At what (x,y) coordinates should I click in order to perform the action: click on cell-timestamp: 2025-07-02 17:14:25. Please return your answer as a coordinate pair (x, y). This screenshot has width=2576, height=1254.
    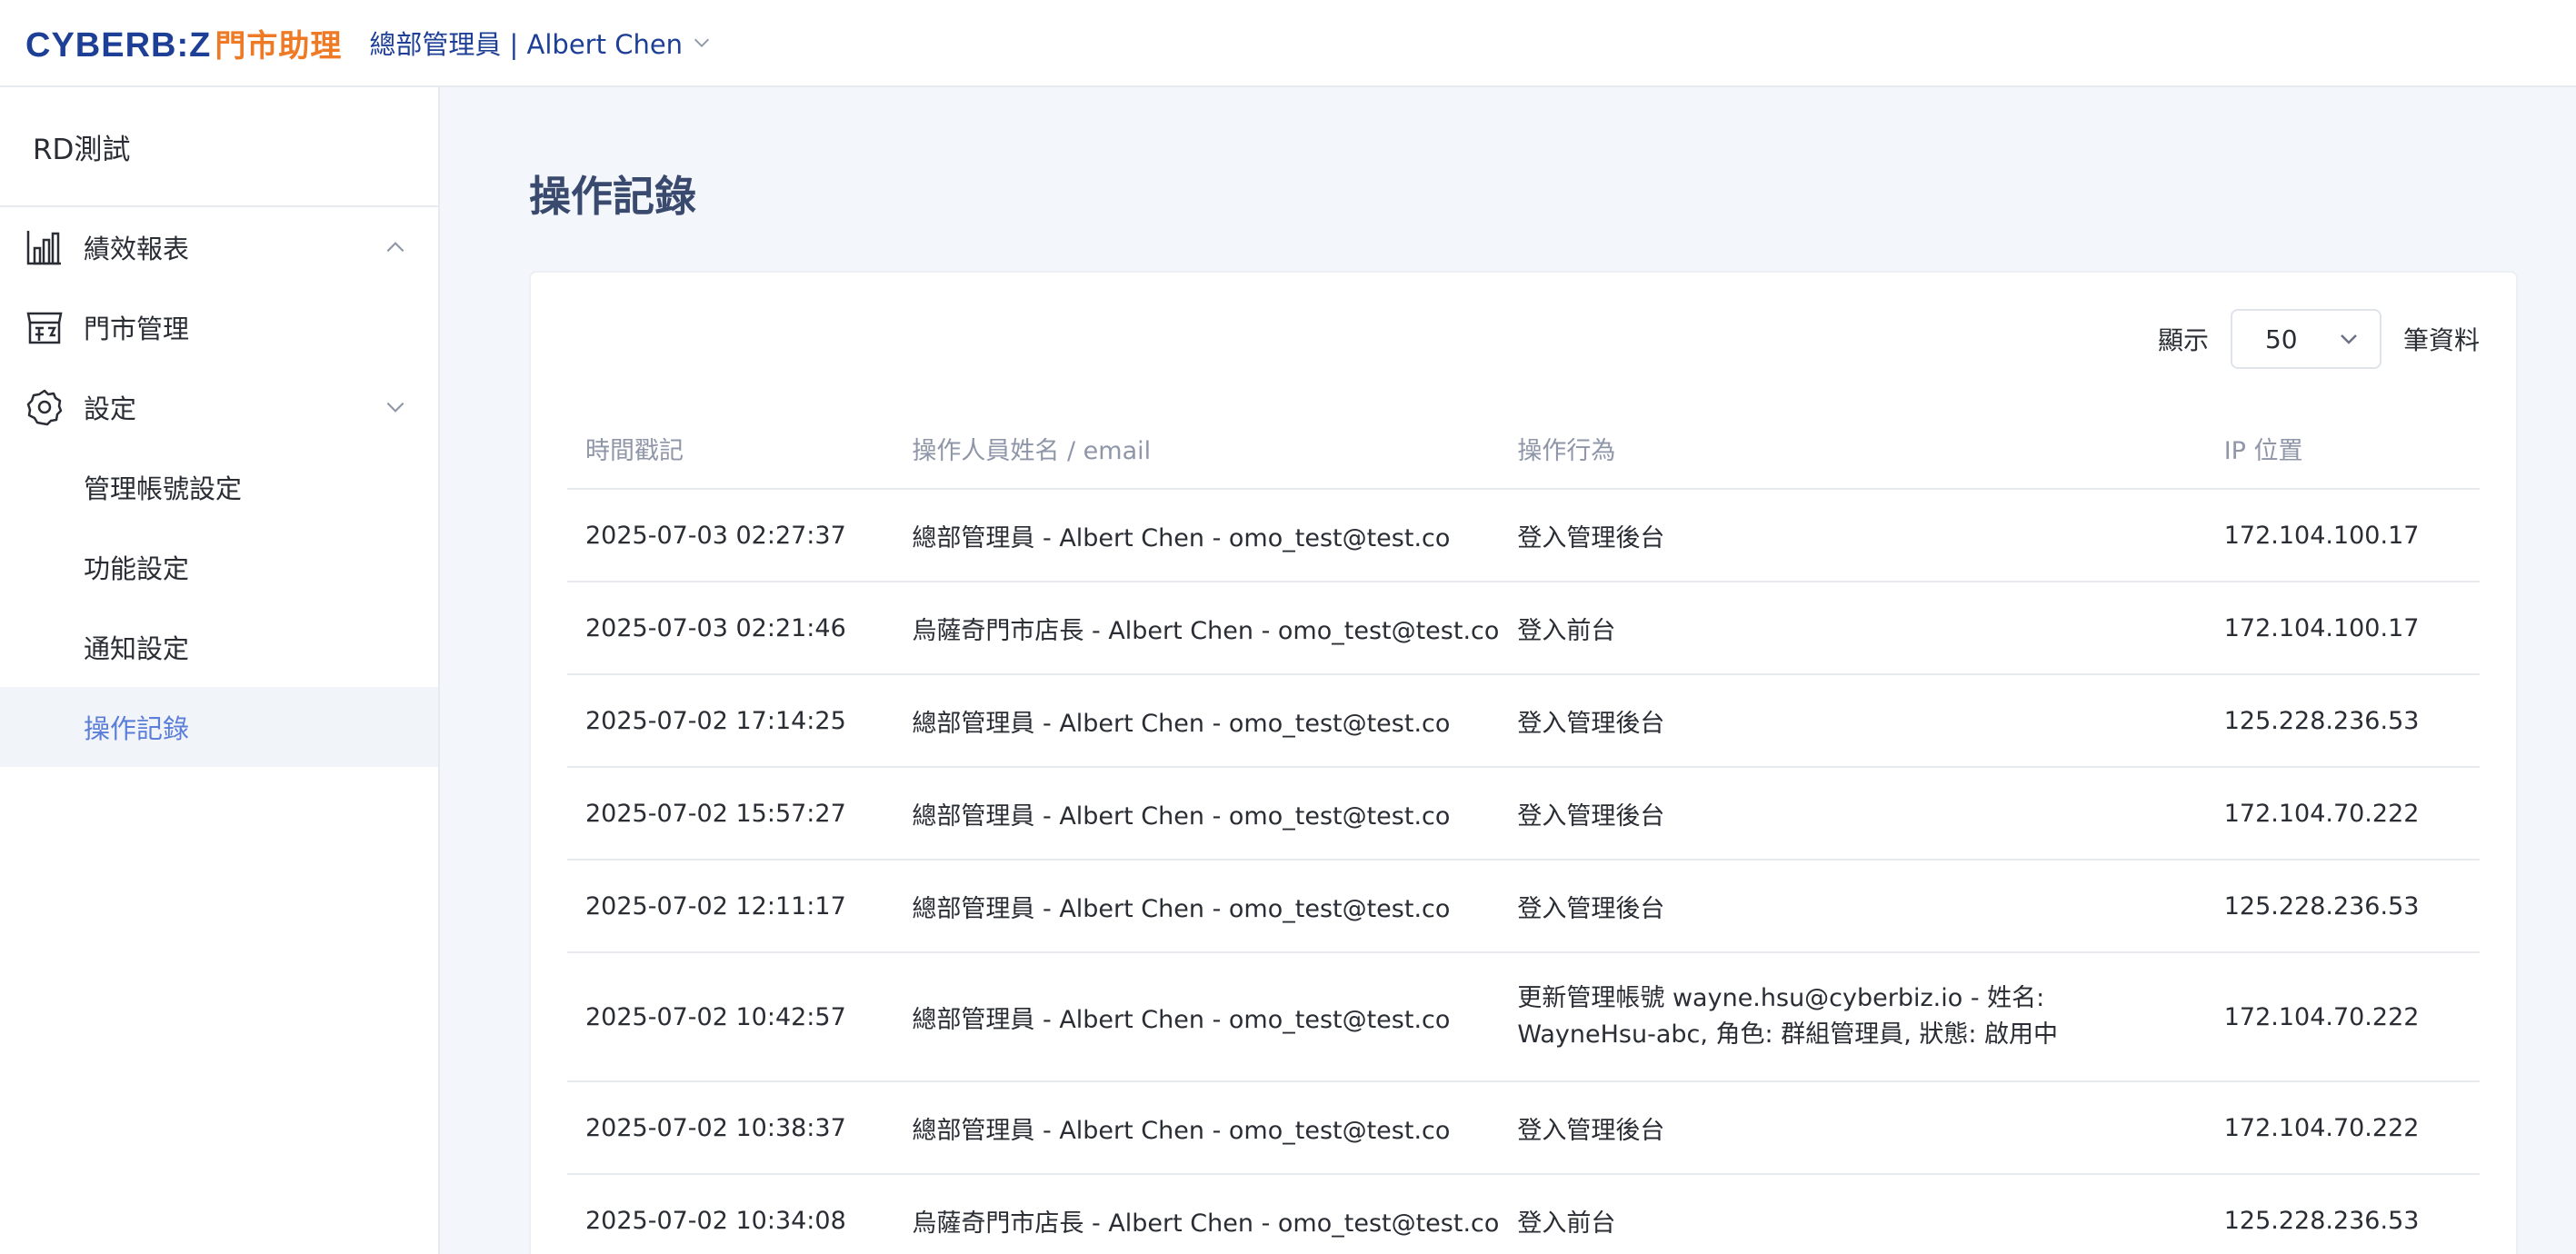
    Looking at the image, I should click on (730, 721).